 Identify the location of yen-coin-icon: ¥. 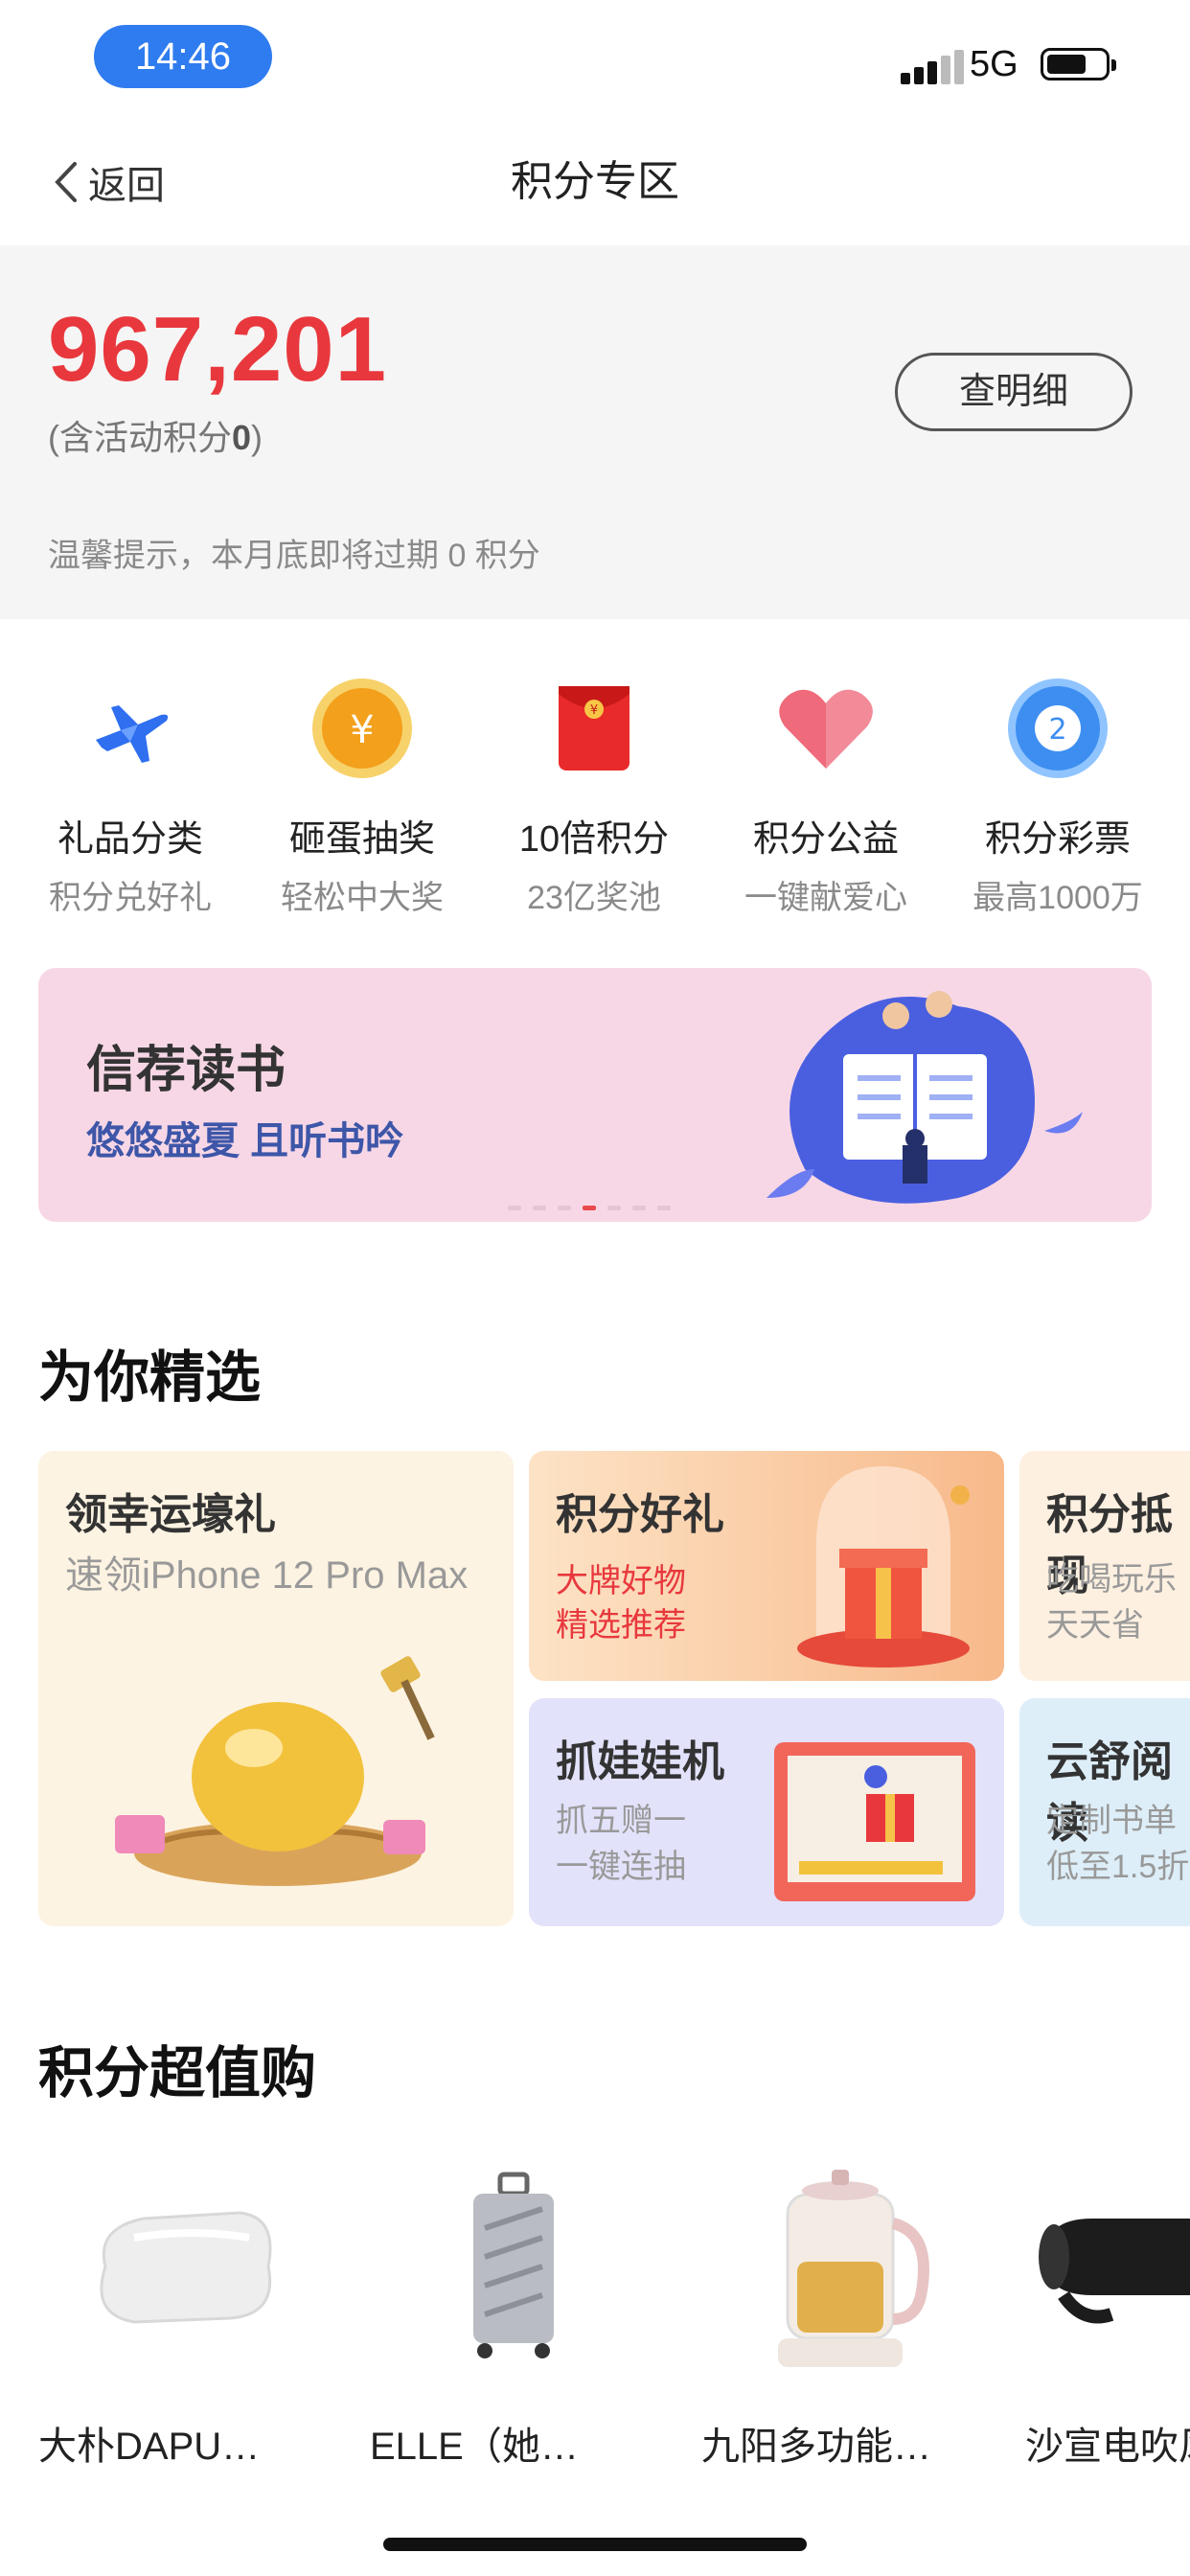
(363, 728).